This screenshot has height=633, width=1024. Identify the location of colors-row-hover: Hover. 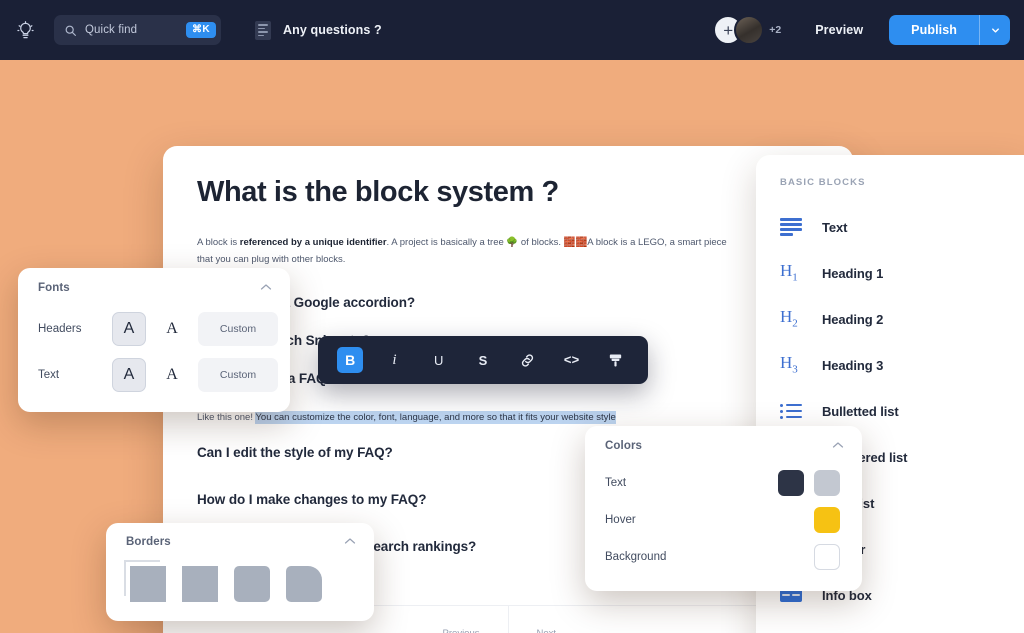
(723, 519).